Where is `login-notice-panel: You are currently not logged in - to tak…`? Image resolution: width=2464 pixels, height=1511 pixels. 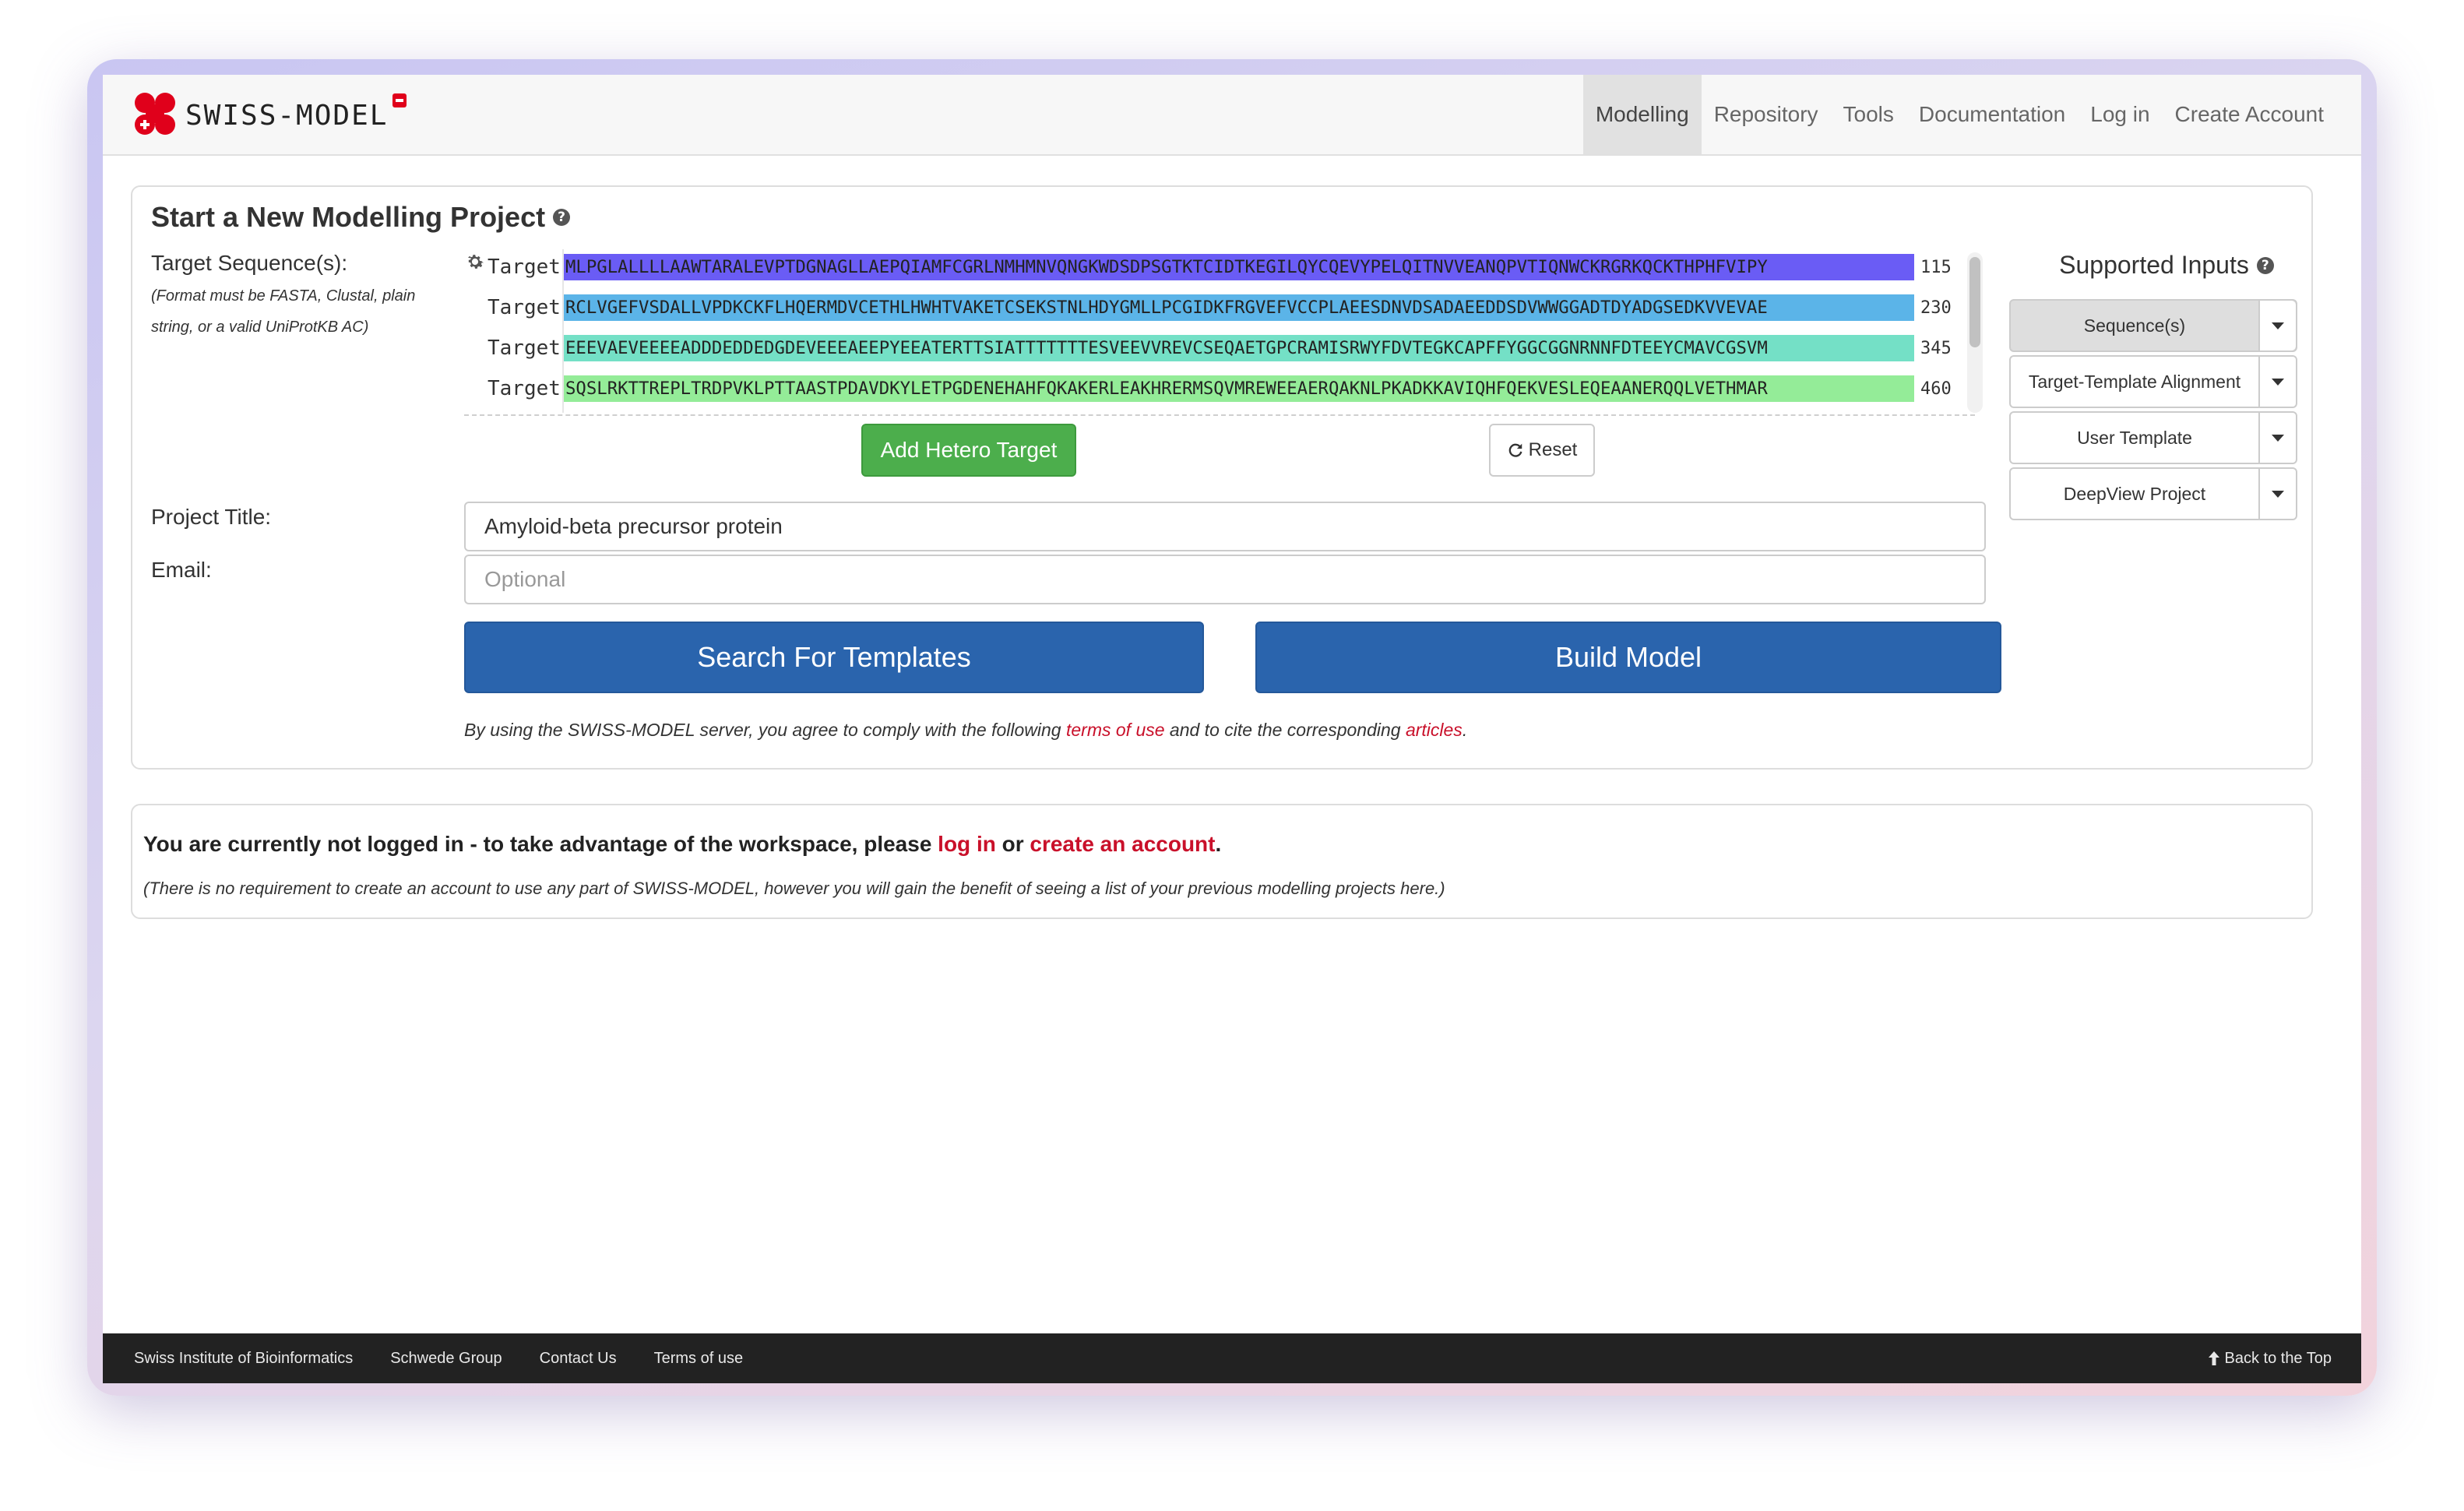 login-notice-panel: You are currently not logged in - to tak… is located at coordinates (1222, 861).